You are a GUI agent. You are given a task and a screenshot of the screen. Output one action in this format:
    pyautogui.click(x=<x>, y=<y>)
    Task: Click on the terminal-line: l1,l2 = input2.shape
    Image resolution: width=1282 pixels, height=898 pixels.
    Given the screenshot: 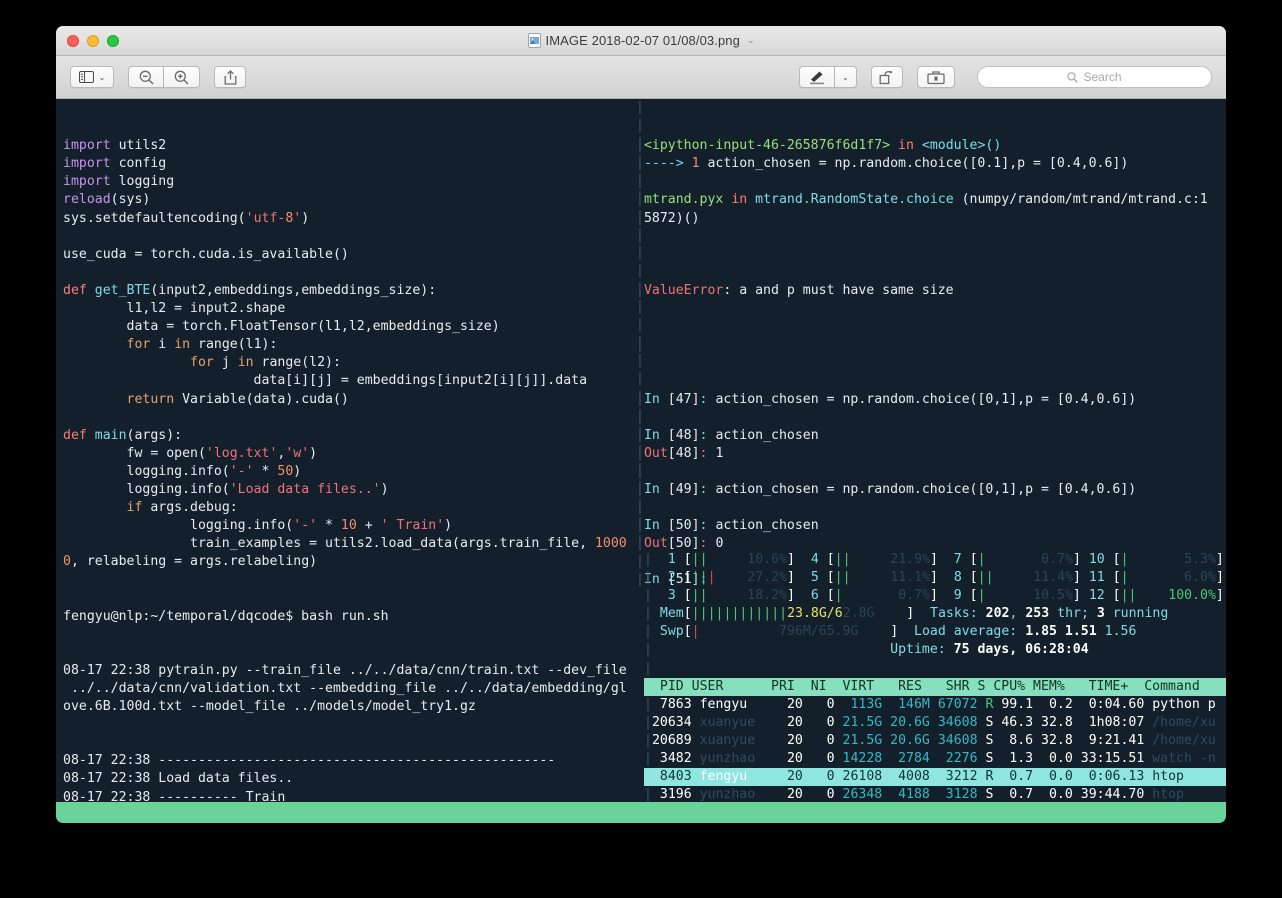 What is the action you would take?
    pyautogui.click(x=174, y=309)
    